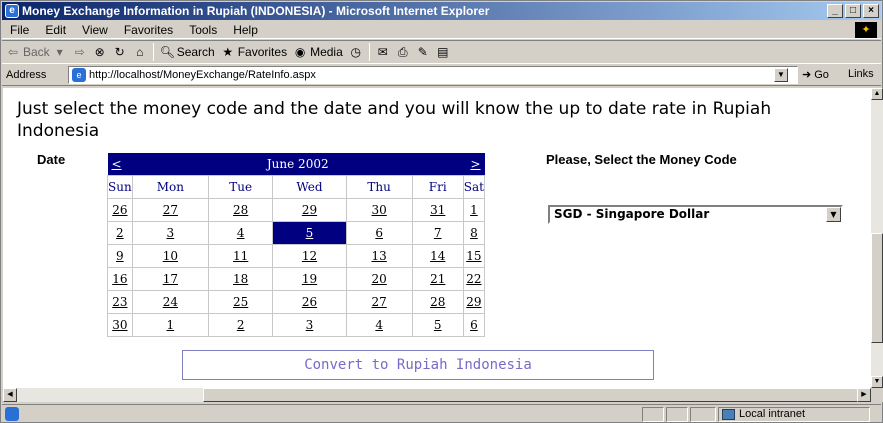 Image resolution: width=883 pixels, height=423 pixels. I want to click on menu-edit: Edit, so click(55, 30).